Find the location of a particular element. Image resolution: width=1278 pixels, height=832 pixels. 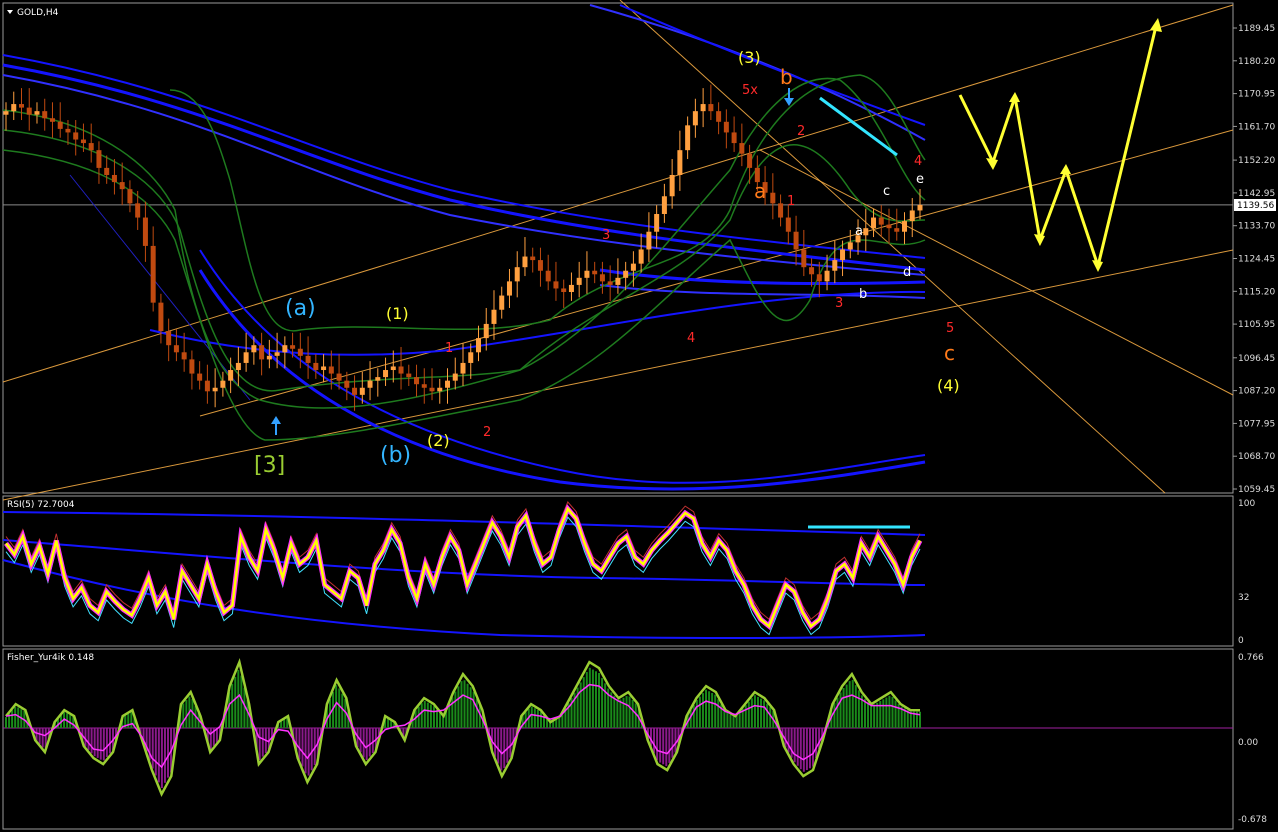

white-c: c is located at coordinates (886, 191).